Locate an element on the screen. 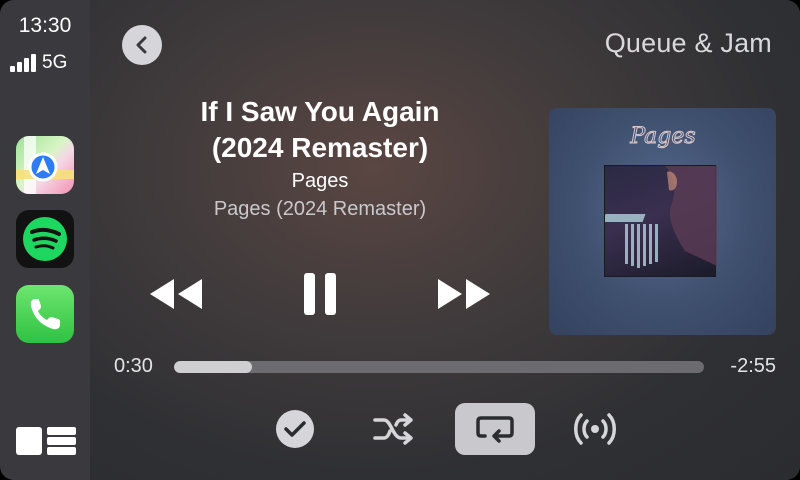 The height and width of the screenshot is (480, 800). connect-devices-button is located at coordinates (595, 429).